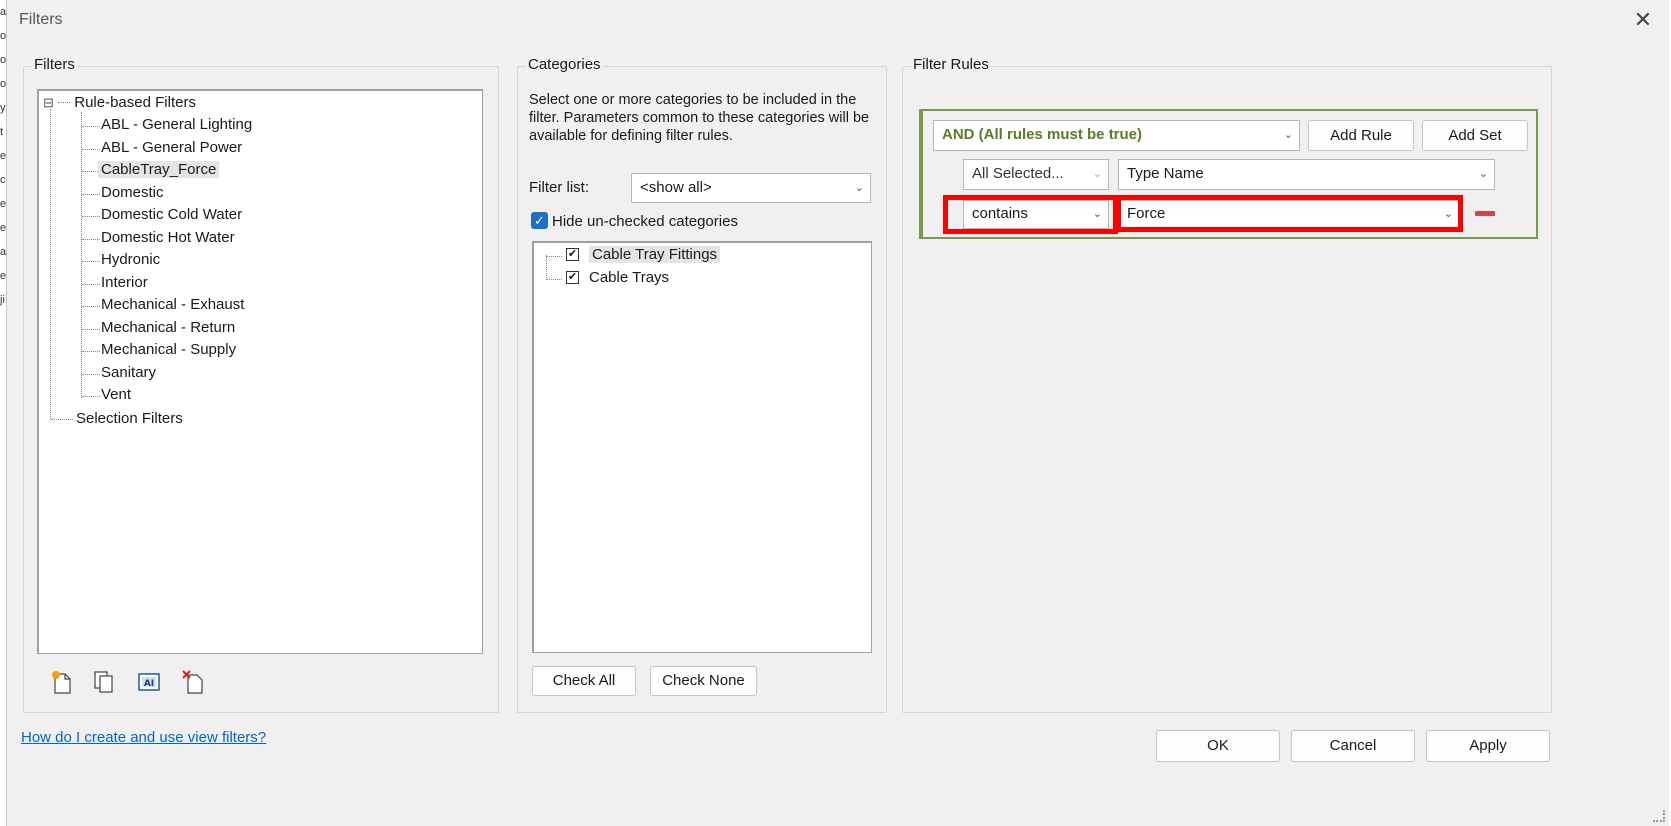 The width and height of the screenshot is (1671, 826). Describe the element at coordinates (584, 681) in the screenshot. I see `check-all-button: Check All` at that location.